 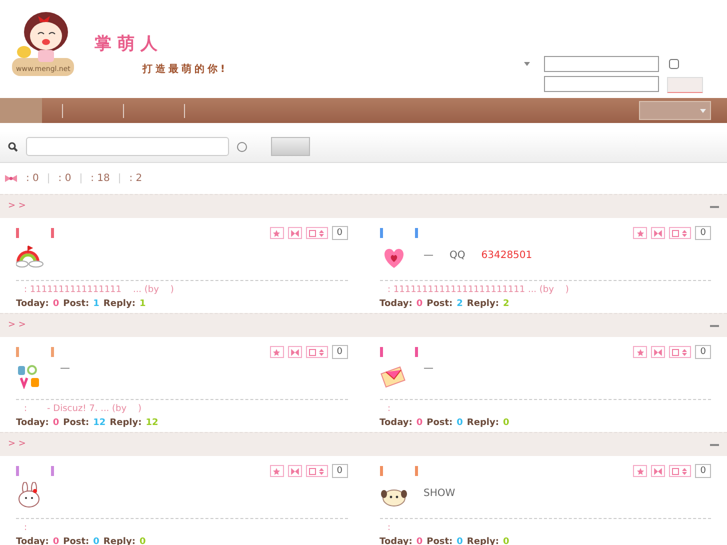 I want to click on login-button, so click(x=685, y=85).